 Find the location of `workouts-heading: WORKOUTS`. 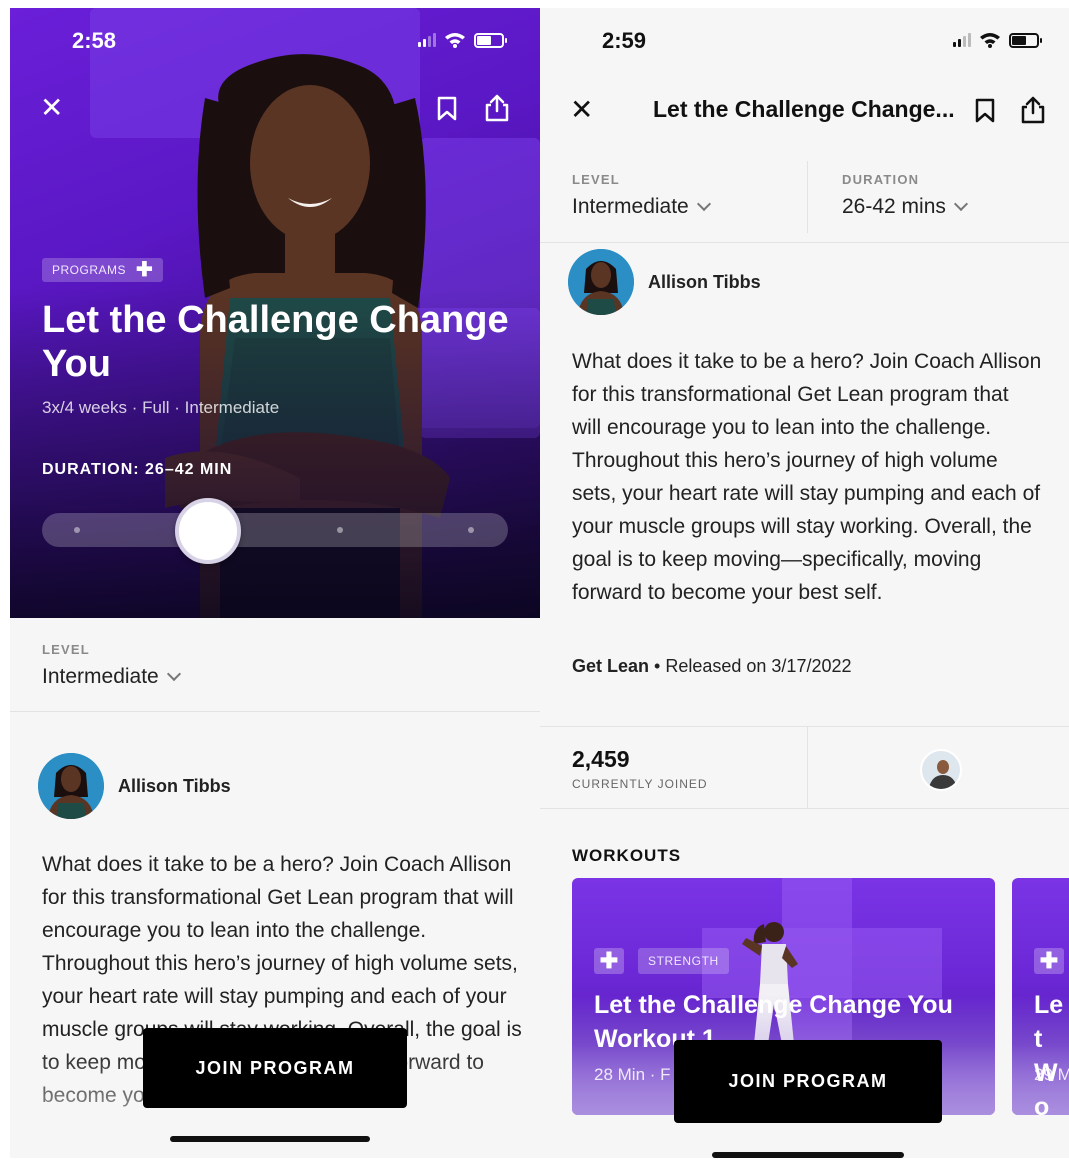

workouts-heading: WORKOUTS is located at coordinates (627, 855).